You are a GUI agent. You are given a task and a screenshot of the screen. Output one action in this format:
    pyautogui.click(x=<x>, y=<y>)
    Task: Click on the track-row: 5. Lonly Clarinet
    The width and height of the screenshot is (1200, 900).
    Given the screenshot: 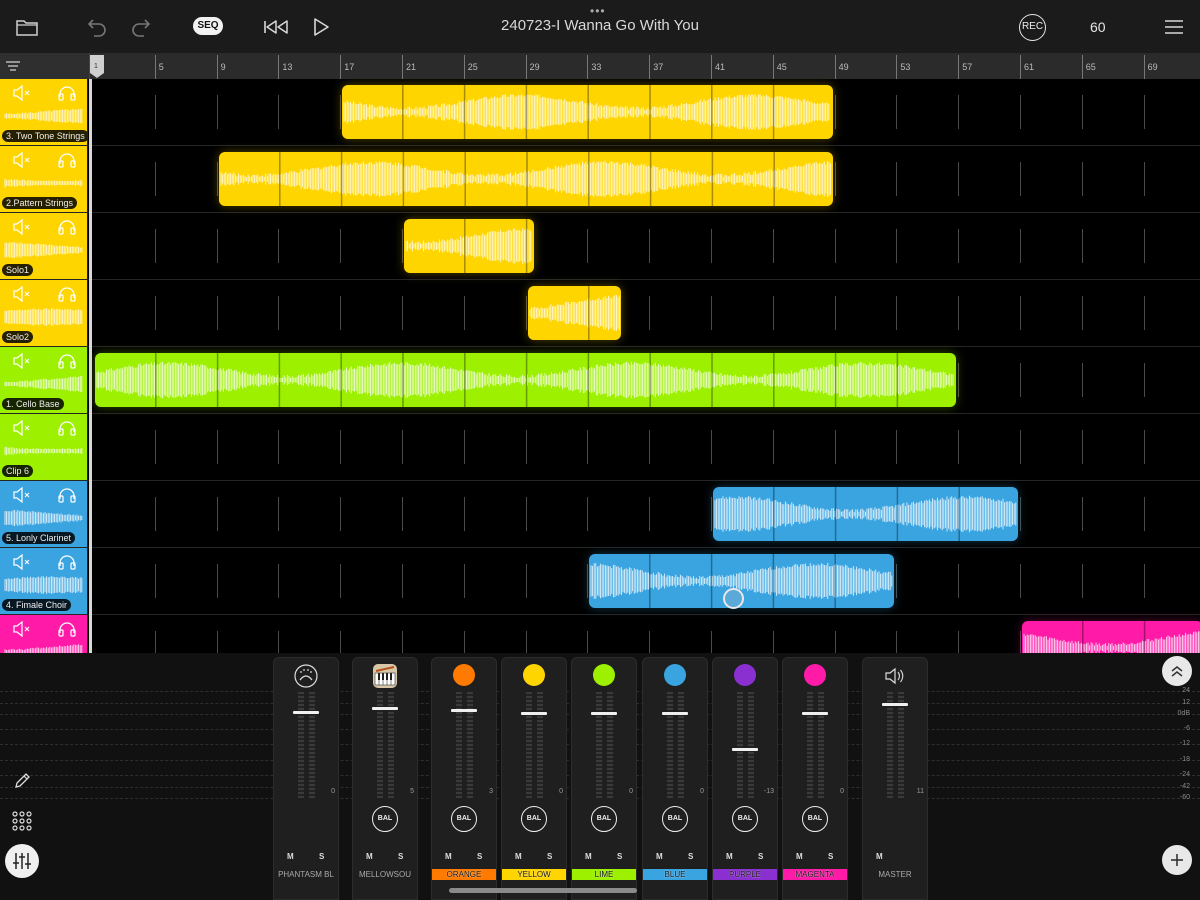 What is the action you would take?
    pyautogui.click(x=600, y=514)
    